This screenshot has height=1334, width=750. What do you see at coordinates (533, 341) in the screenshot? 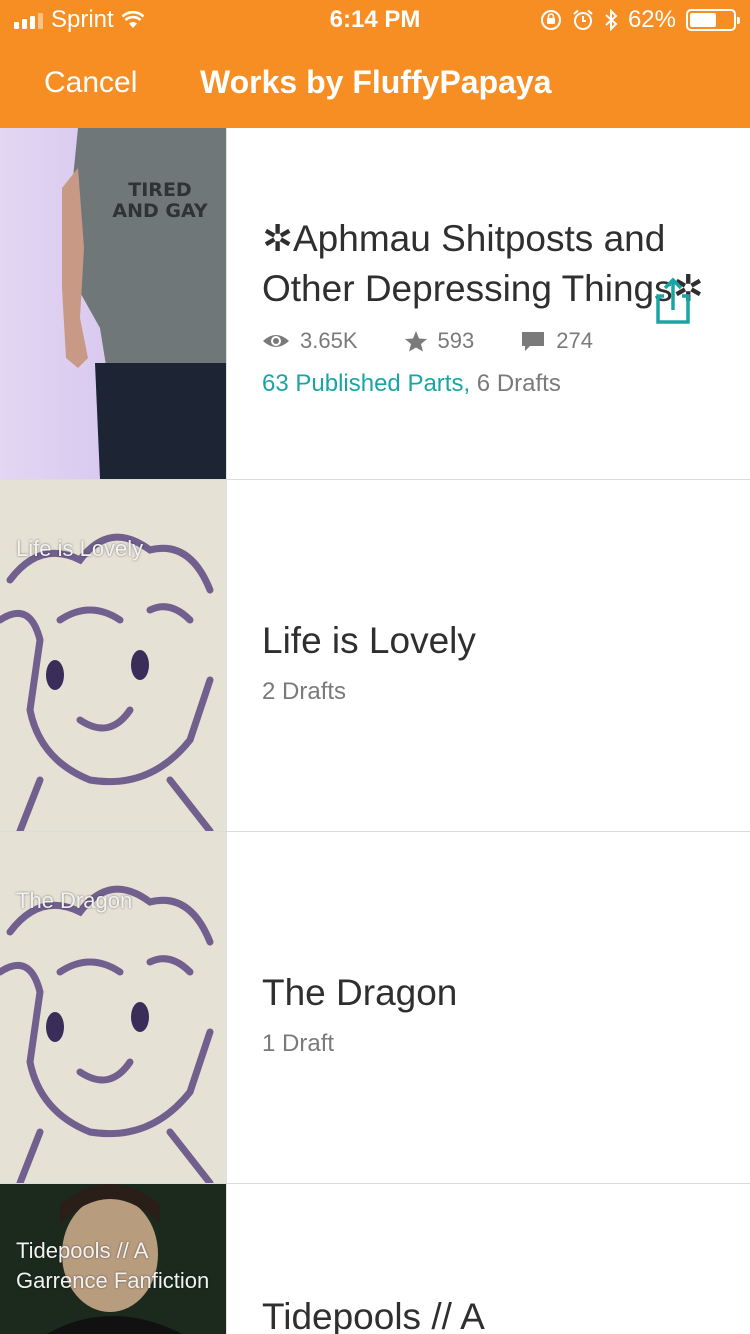
I see `comment-icon` at bounding box center [533, 341].